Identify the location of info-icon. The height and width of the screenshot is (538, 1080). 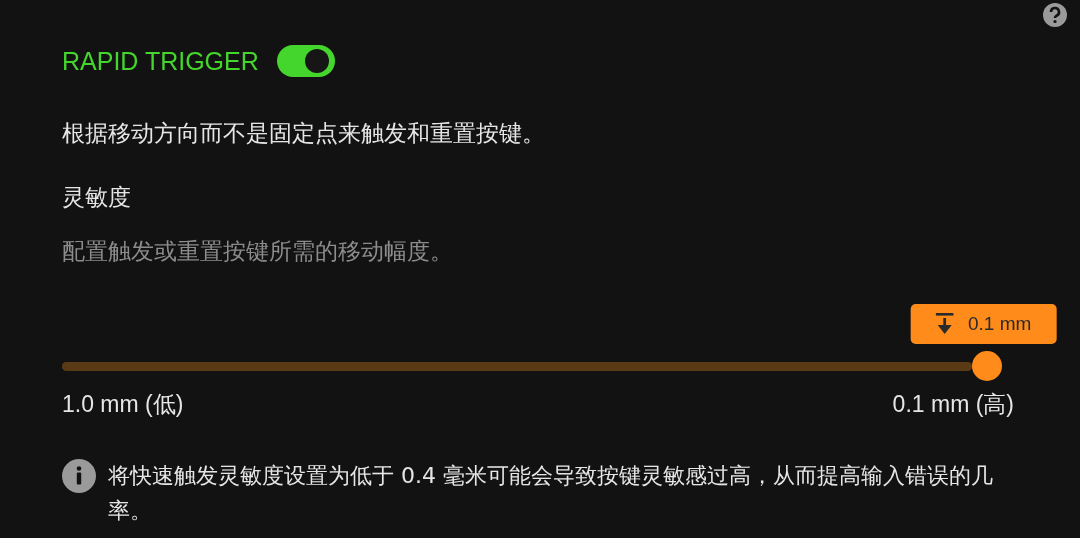
(79, 476).